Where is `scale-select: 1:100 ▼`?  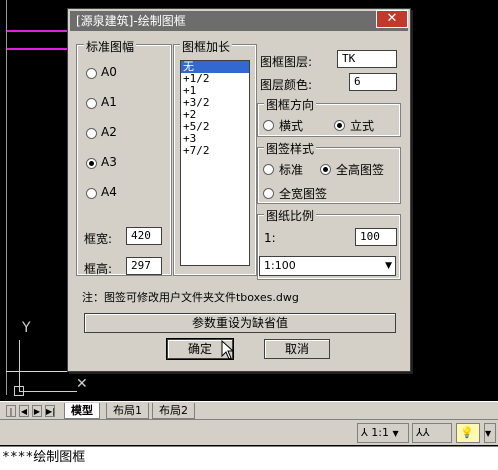
scale-select: 1:100 ▼ is located at coordinates (327, 266).